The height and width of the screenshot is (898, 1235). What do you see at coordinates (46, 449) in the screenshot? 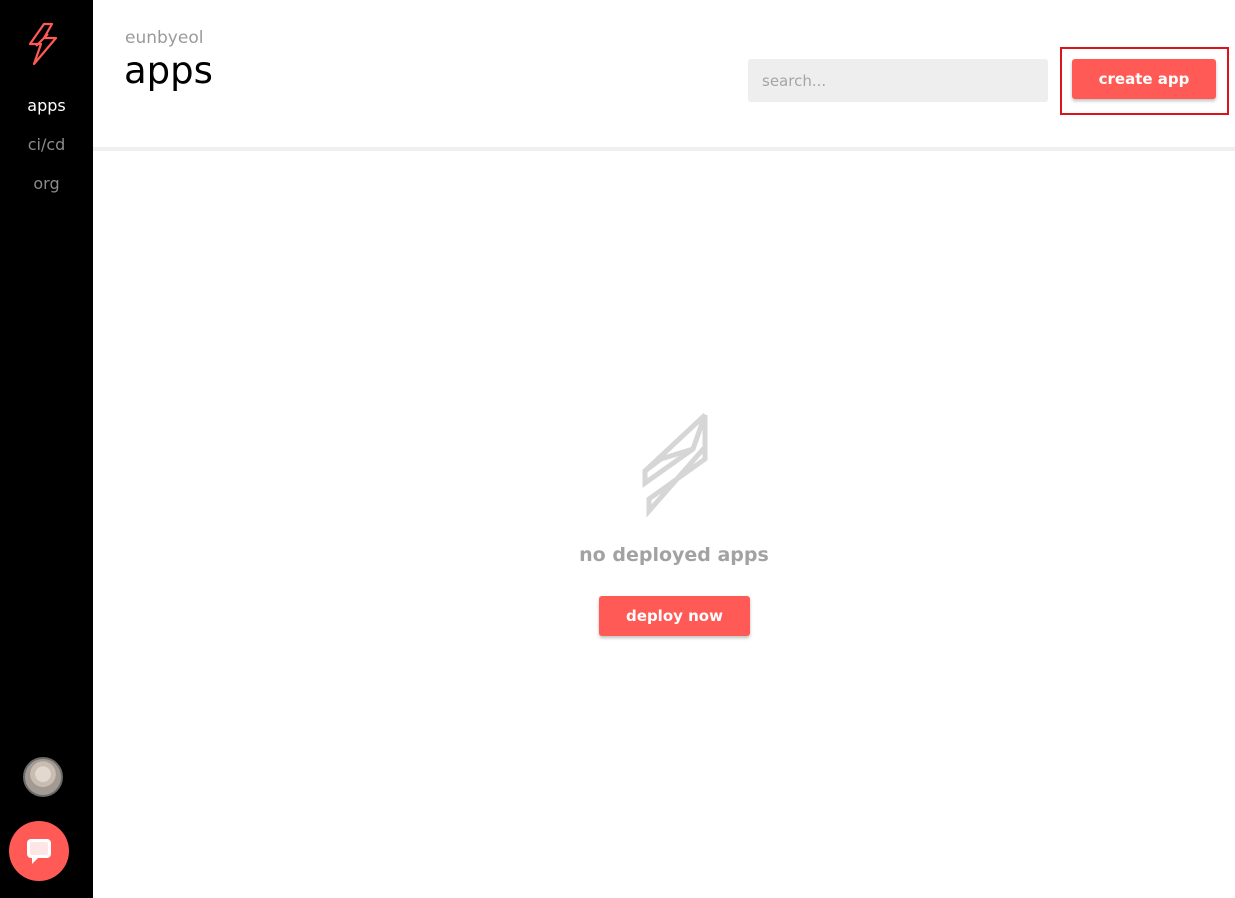
I see `sidebar: apps ci/cd org` at bounding box center [46, 449].